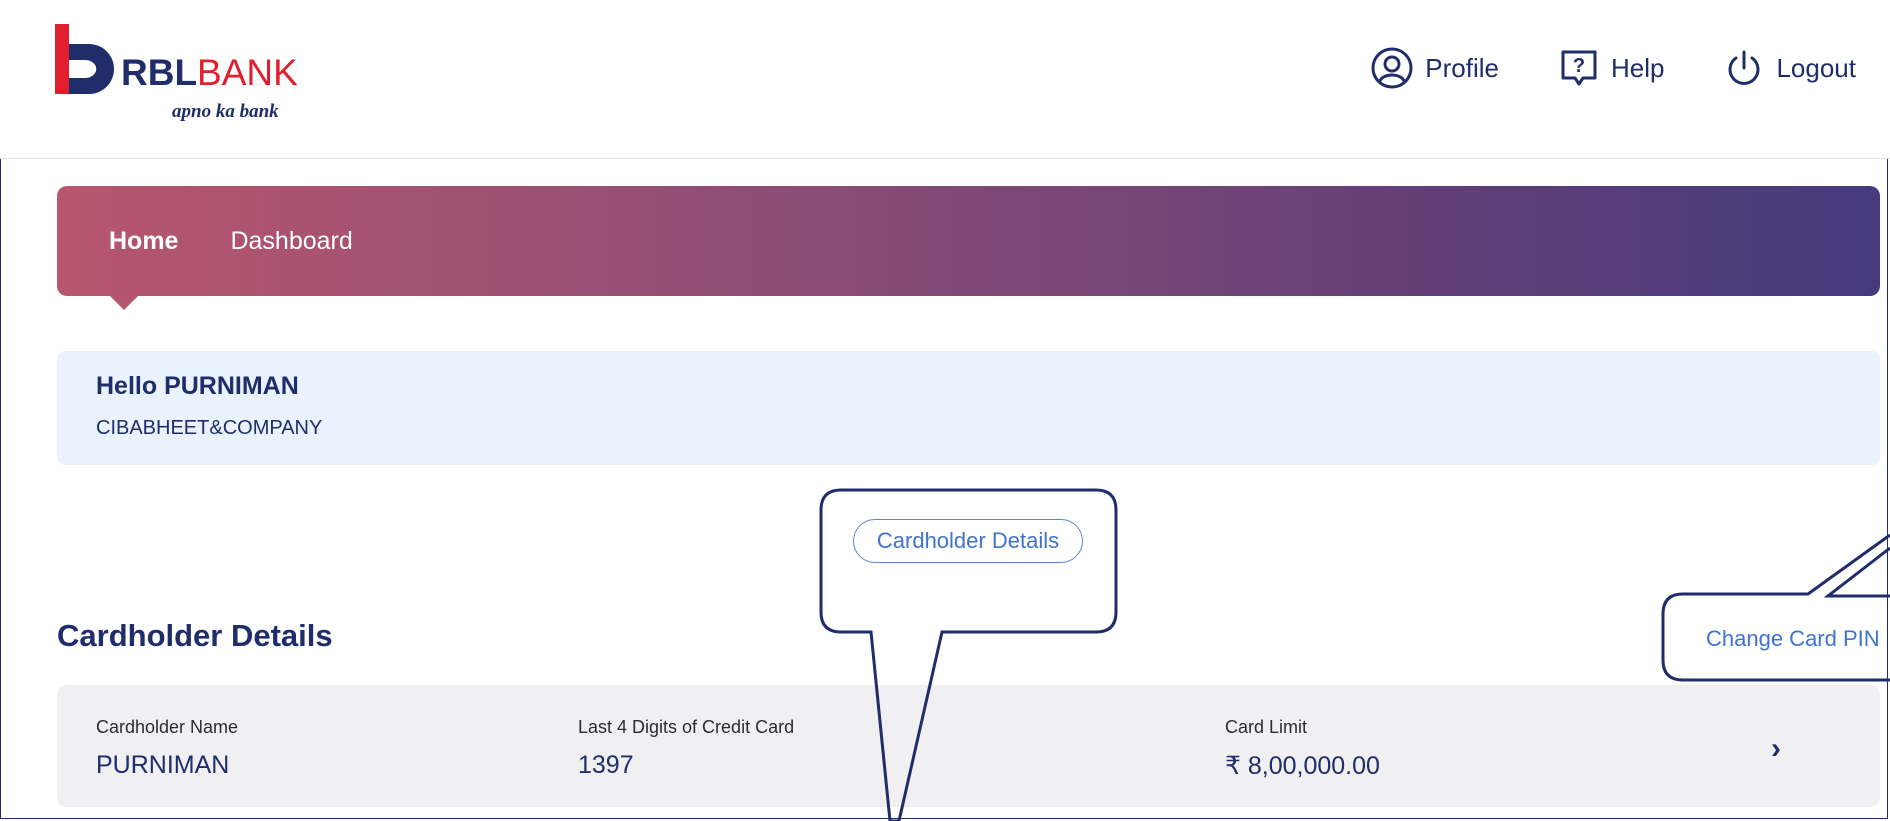 This screenshot has width=1890, height=821. I want to click on top-nav: Profile ? Help Logout, so click(1613, 68).